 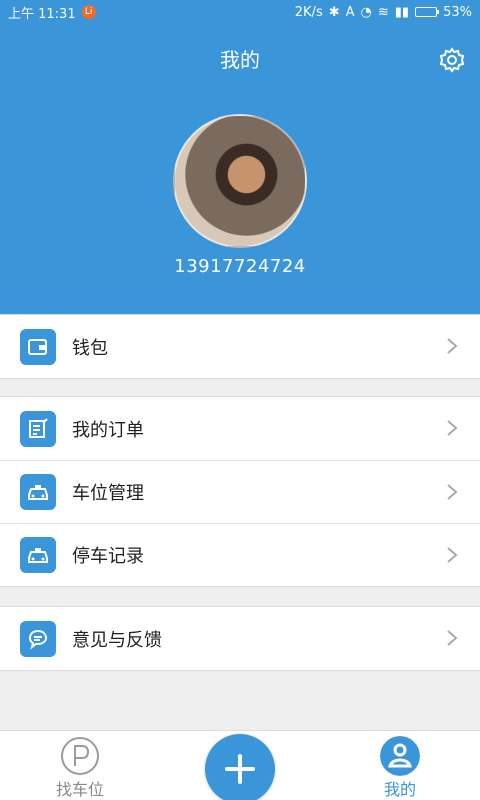 What do you see at coordinates (240, 554) in the screenshot?
I see `menu-item-parking-records: 停车记录` at bounding box center [240, 554].